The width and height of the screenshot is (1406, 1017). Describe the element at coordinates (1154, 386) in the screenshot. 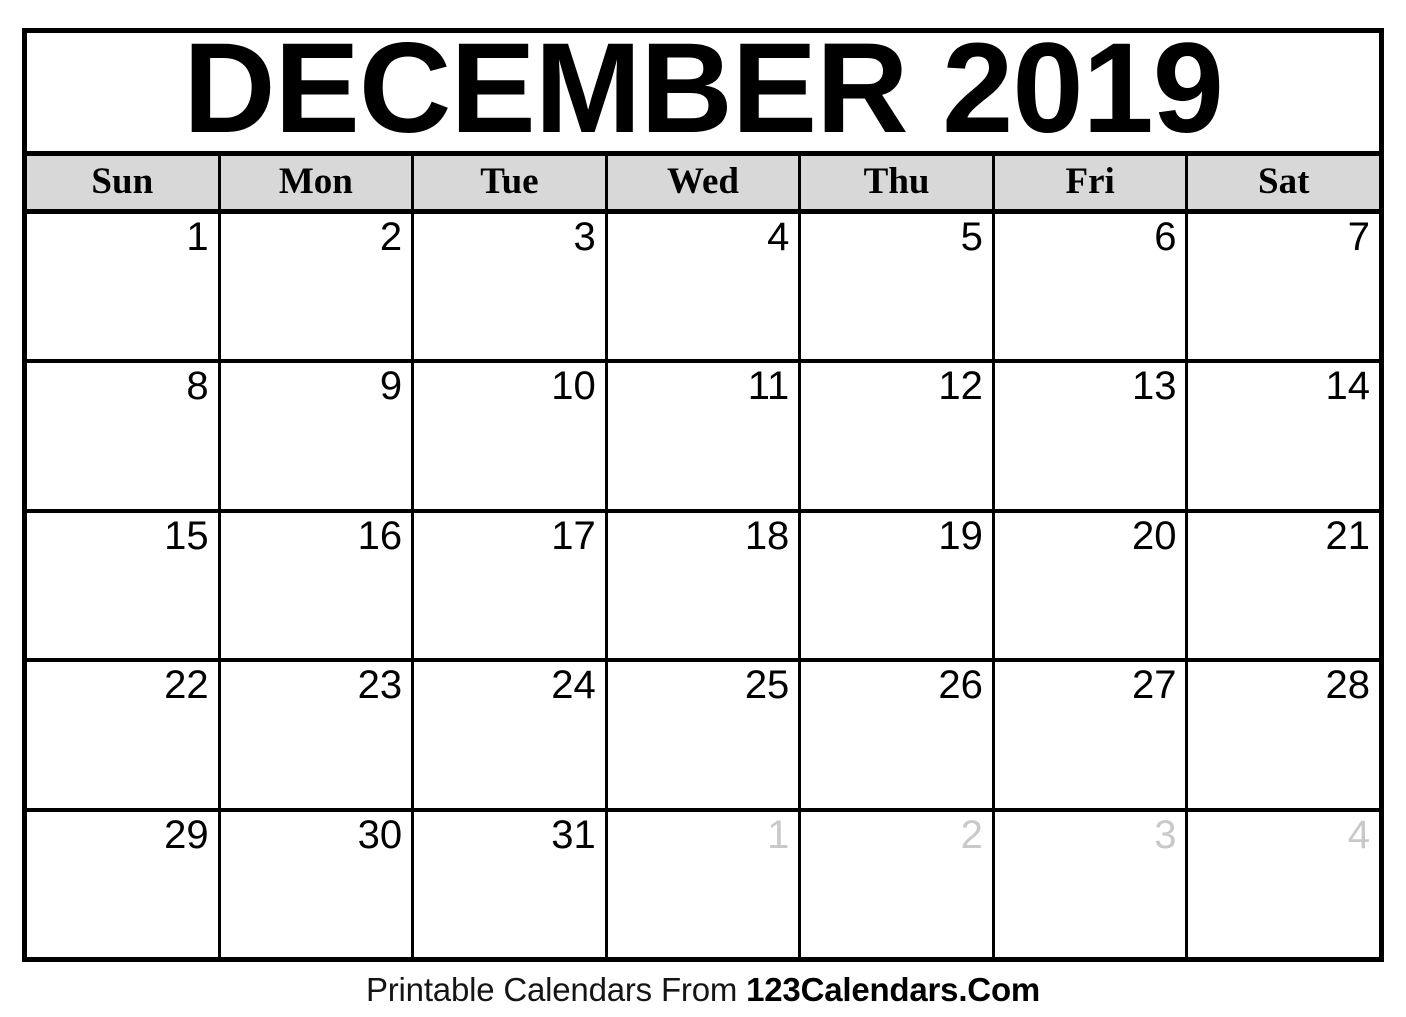

I see `day-number: 13` at that location.